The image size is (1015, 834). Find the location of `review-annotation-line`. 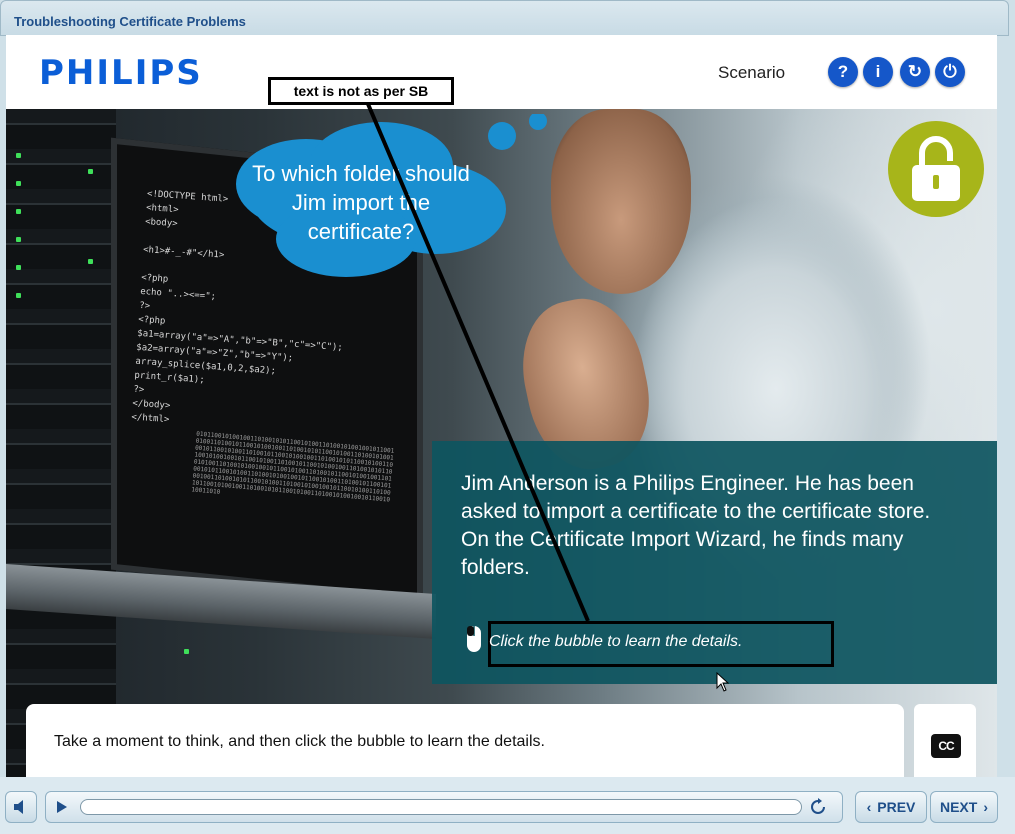

review-annotation-line is located at coordinates (478, 362).